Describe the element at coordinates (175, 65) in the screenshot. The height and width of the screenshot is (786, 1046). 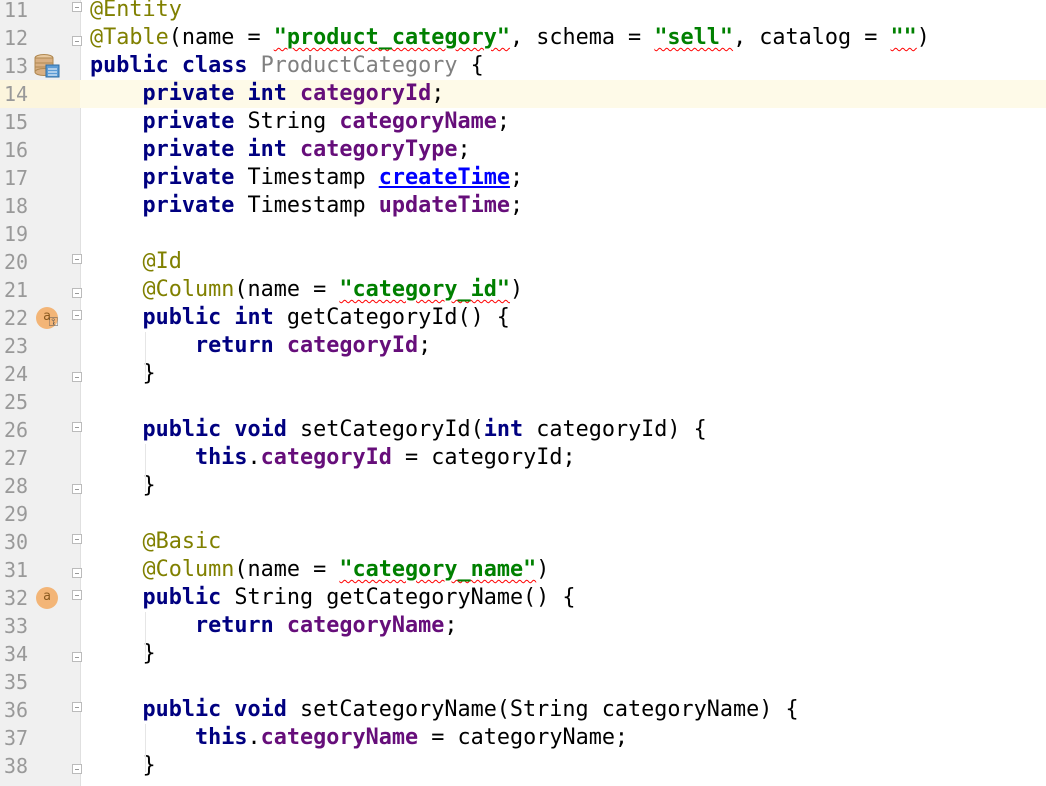
I see `code-token: public class` at that location.